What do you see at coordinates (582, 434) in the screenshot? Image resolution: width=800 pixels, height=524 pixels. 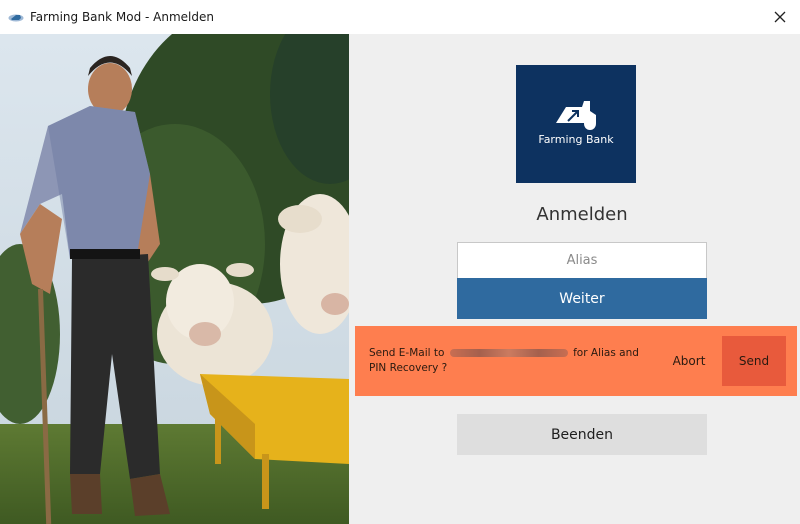 I see `quit-button: Beenden` at bounding box center [582, 434].